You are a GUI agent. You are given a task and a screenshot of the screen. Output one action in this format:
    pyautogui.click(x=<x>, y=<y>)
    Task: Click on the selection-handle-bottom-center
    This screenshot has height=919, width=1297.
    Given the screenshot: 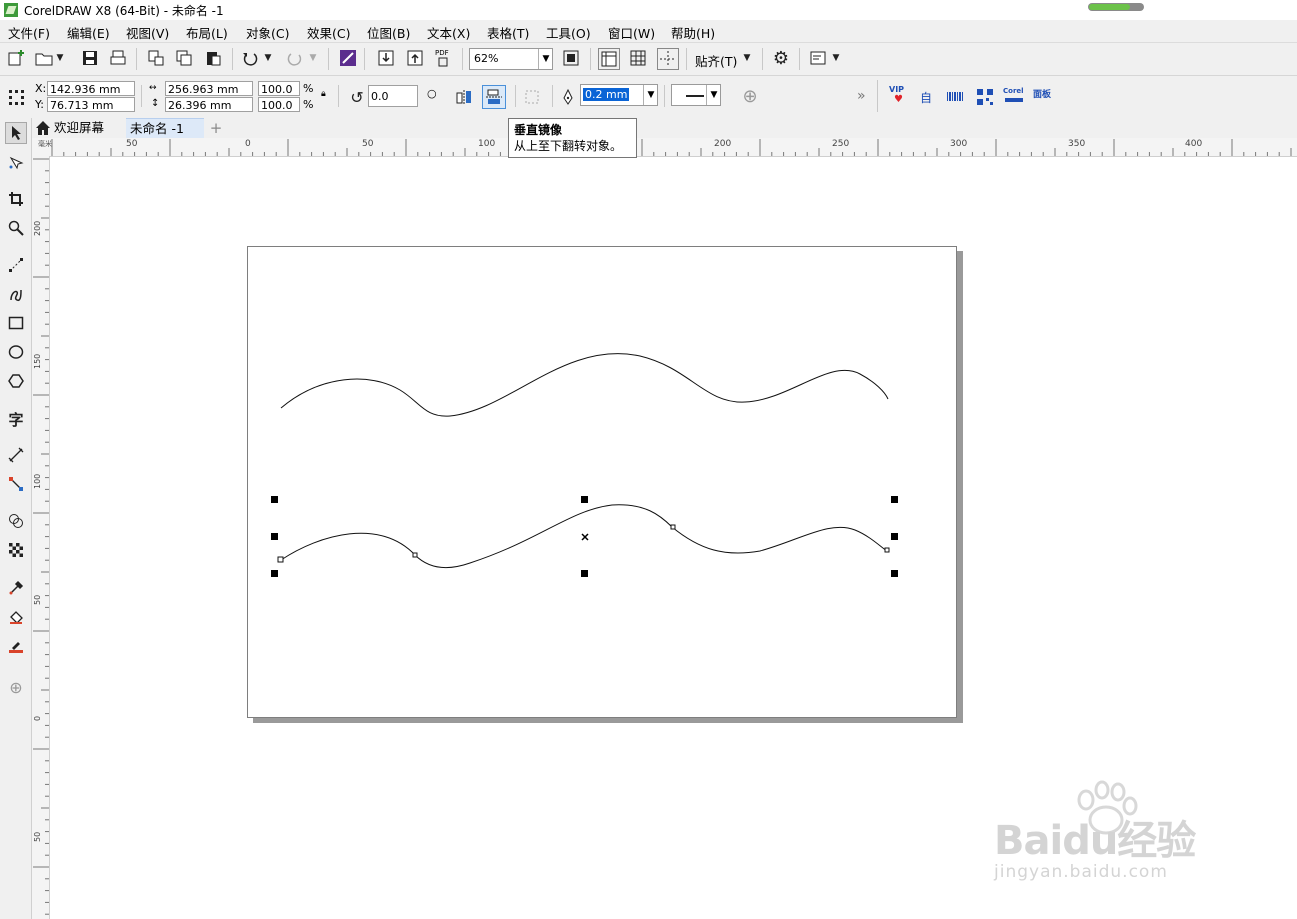 What is the action you would take?
    pyautogui.click(x=584, y=573)
    